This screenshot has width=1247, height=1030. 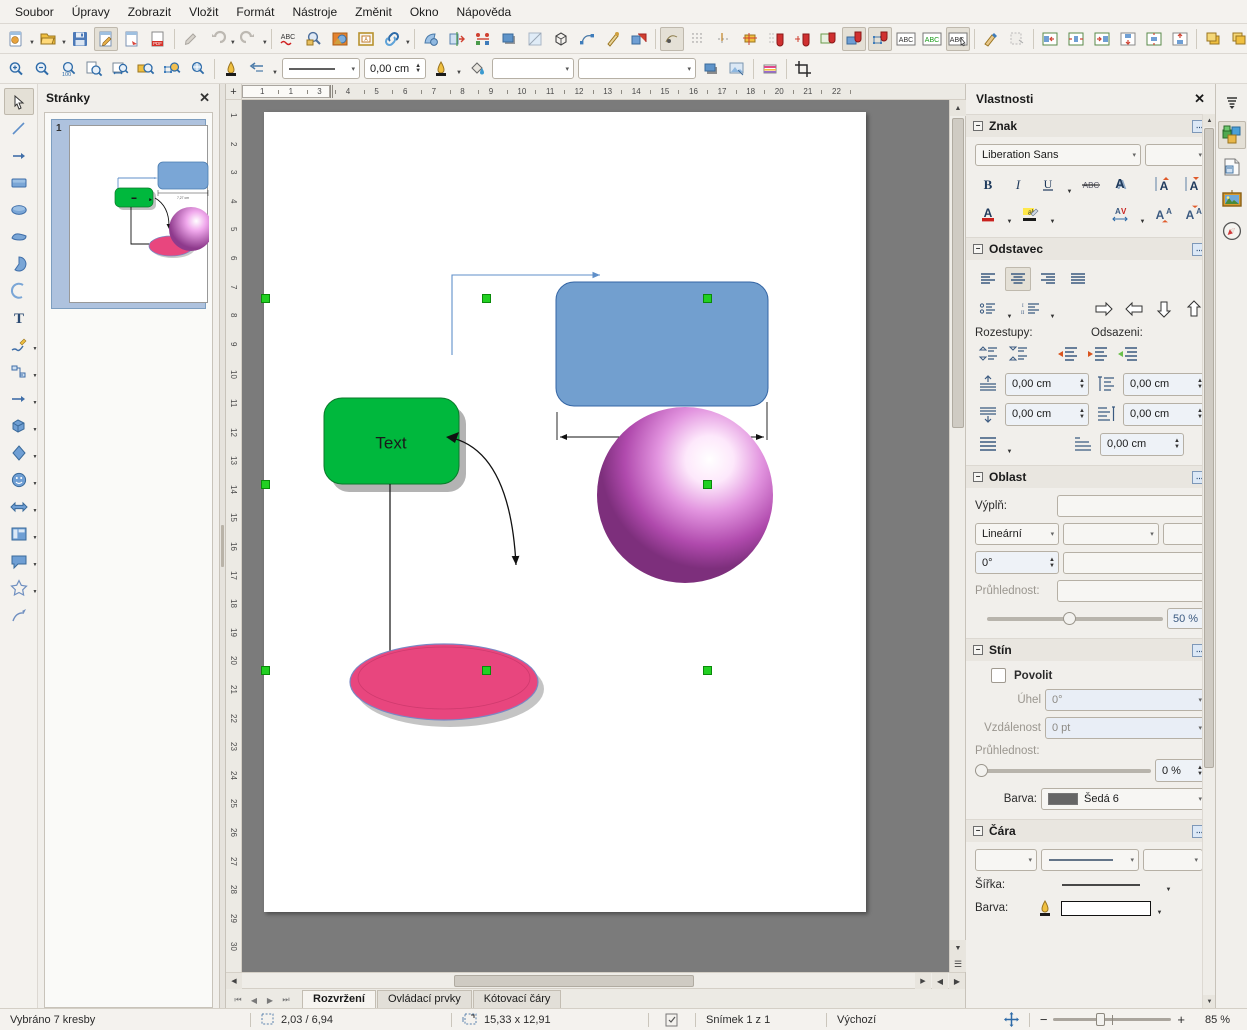 I want to click on undo-button, so click(x=217, y=39).